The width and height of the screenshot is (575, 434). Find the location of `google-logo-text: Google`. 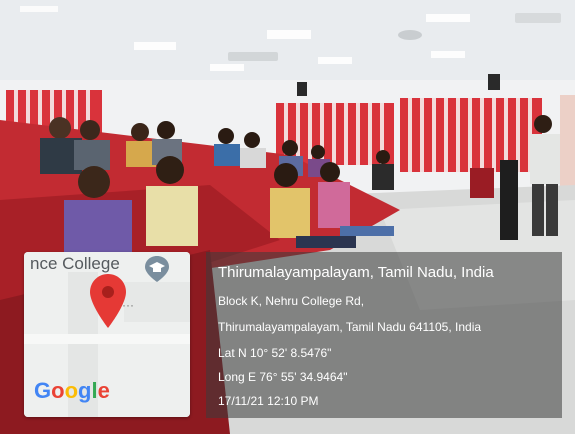

google-logo-text: Google is located at coordinates (72, 390).